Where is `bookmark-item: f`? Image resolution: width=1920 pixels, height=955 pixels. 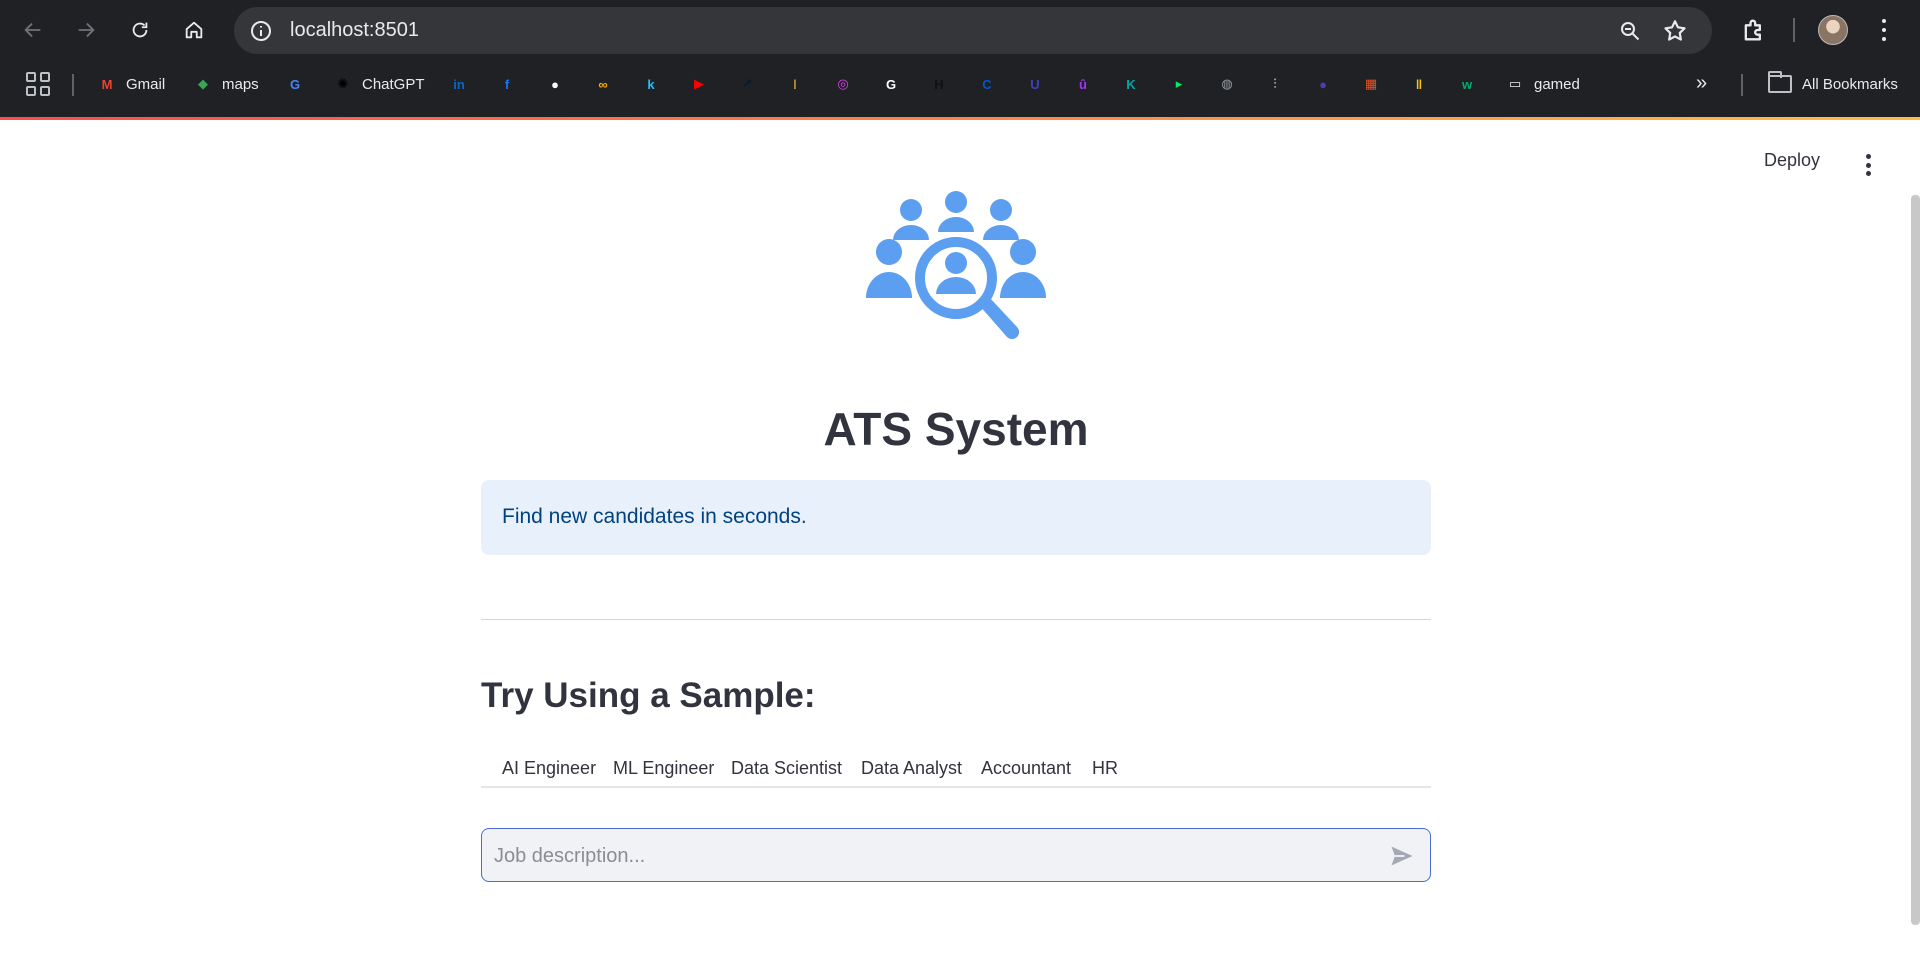 bookmark-item: f is located at coordinates (507, 84).